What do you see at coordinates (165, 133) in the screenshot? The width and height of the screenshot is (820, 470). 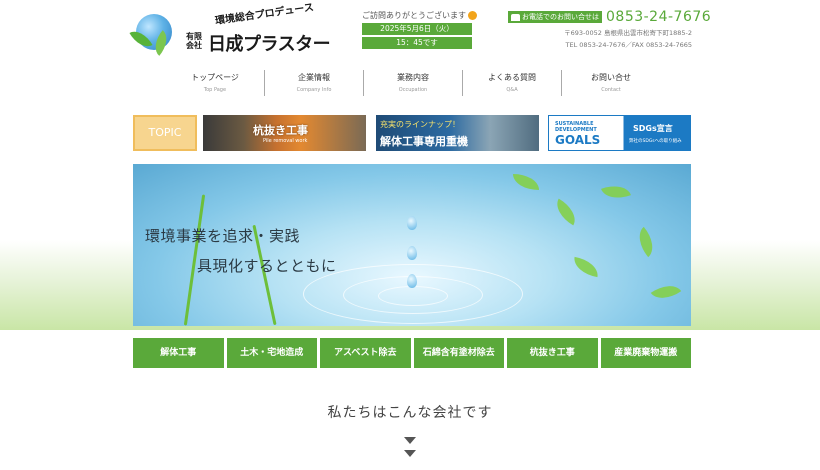 I see `topic-label: TOPIC` at bounding box center [165, 133].